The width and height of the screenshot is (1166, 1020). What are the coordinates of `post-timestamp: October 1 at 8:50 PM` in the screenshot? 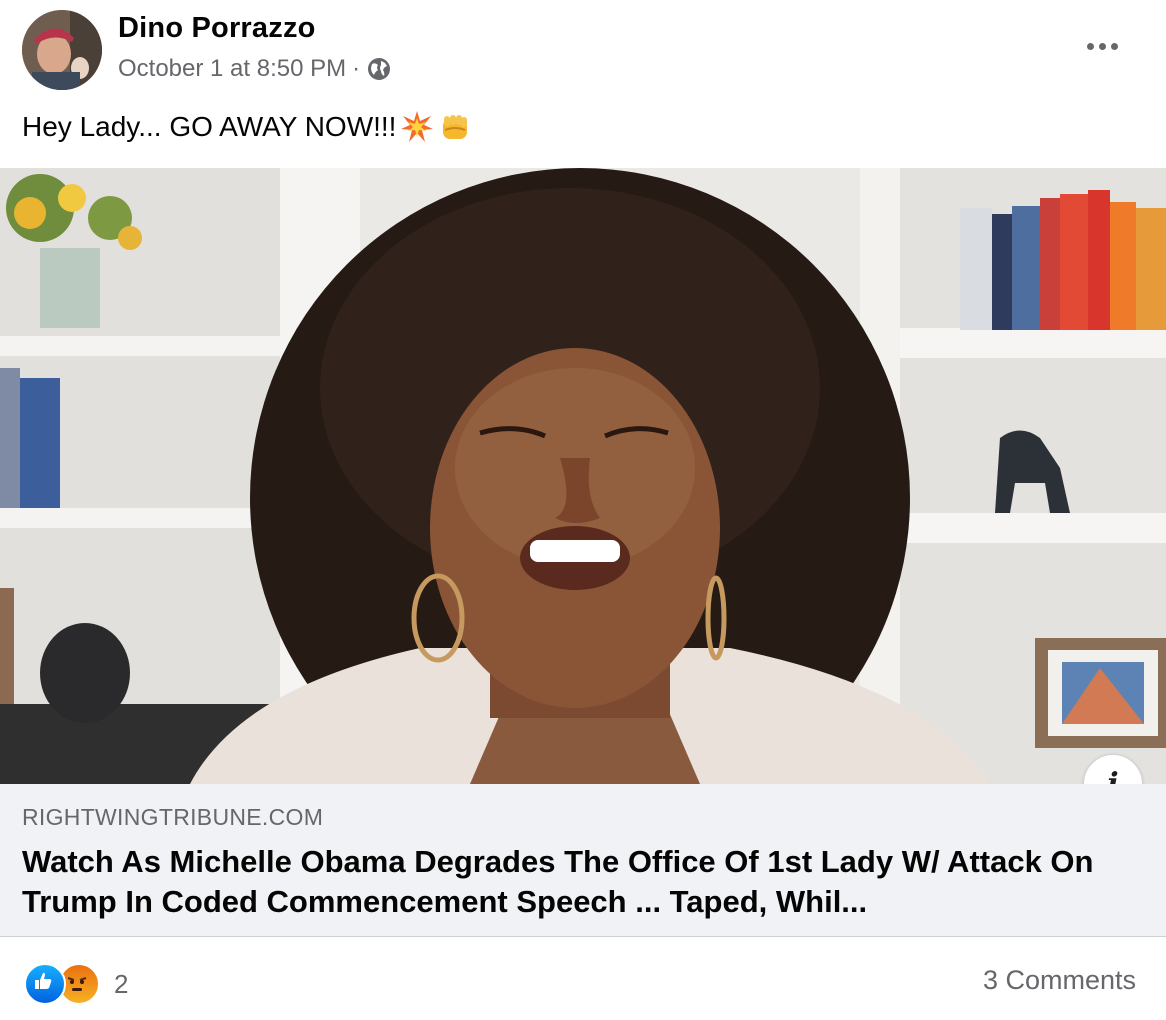 It's located at (232, 69).